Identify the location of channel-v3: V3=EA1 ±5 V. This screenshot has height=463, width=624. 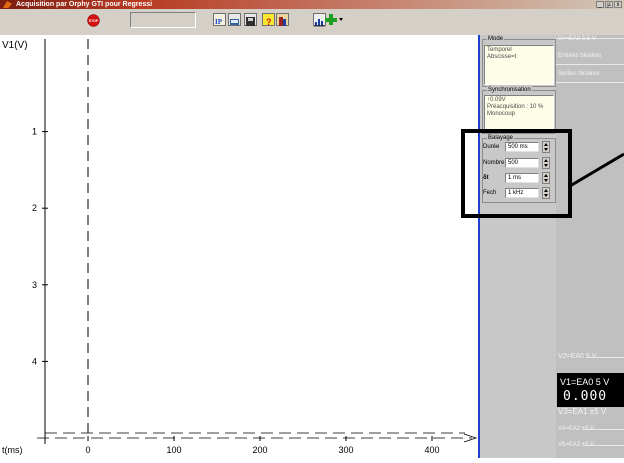
(582, 412).